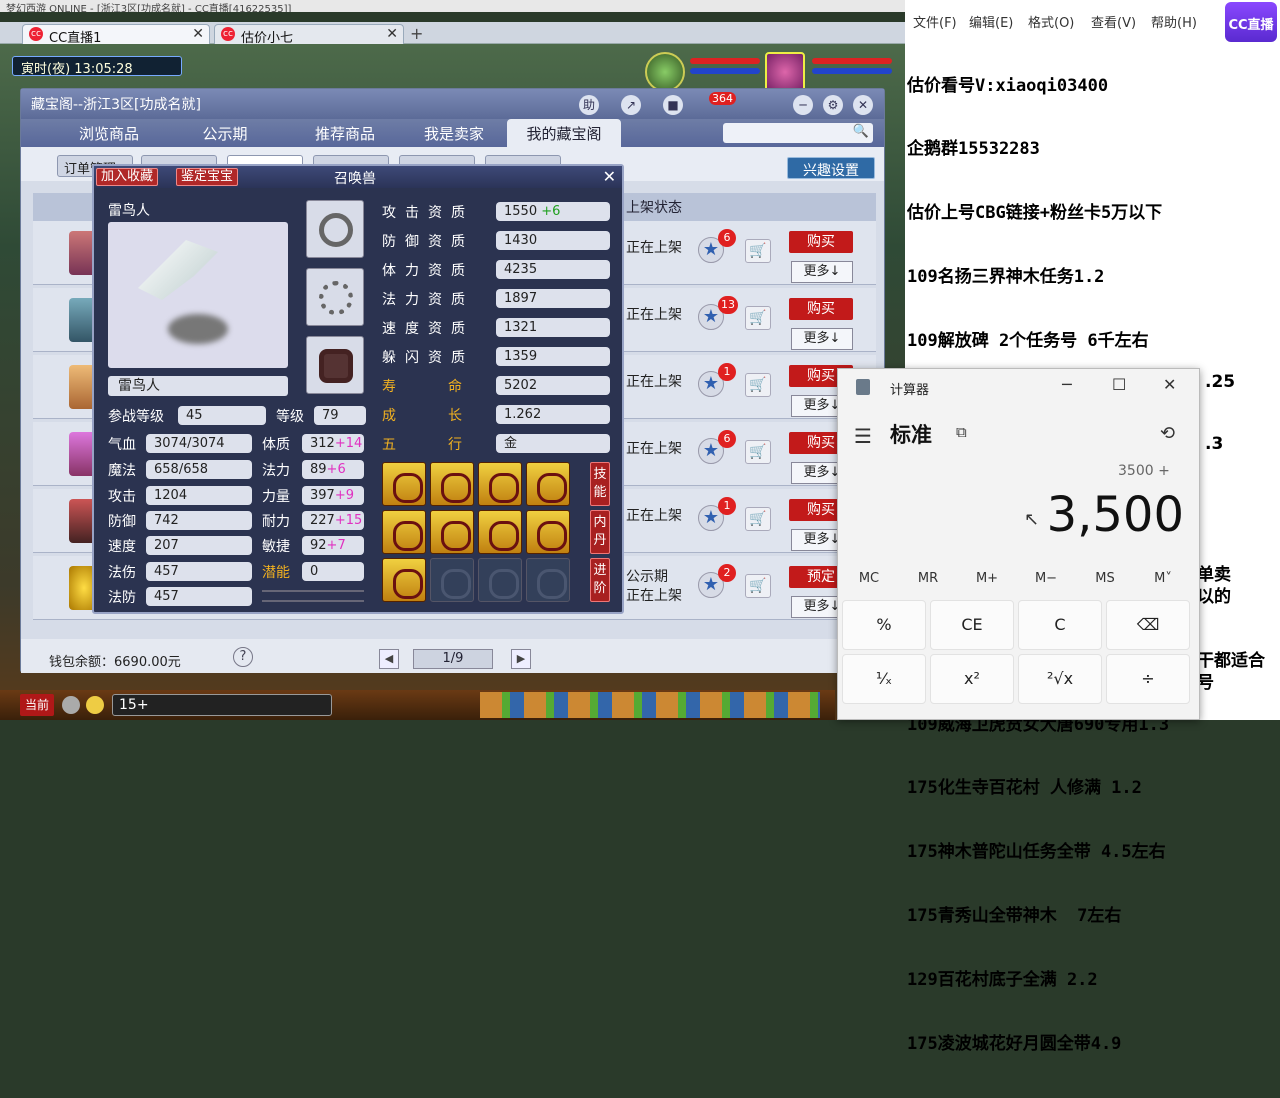 The height and width of the screenshot is (1098, 1280). I want to click on reciprocal-key: ¹⁄ₓ, so click(884, 679).